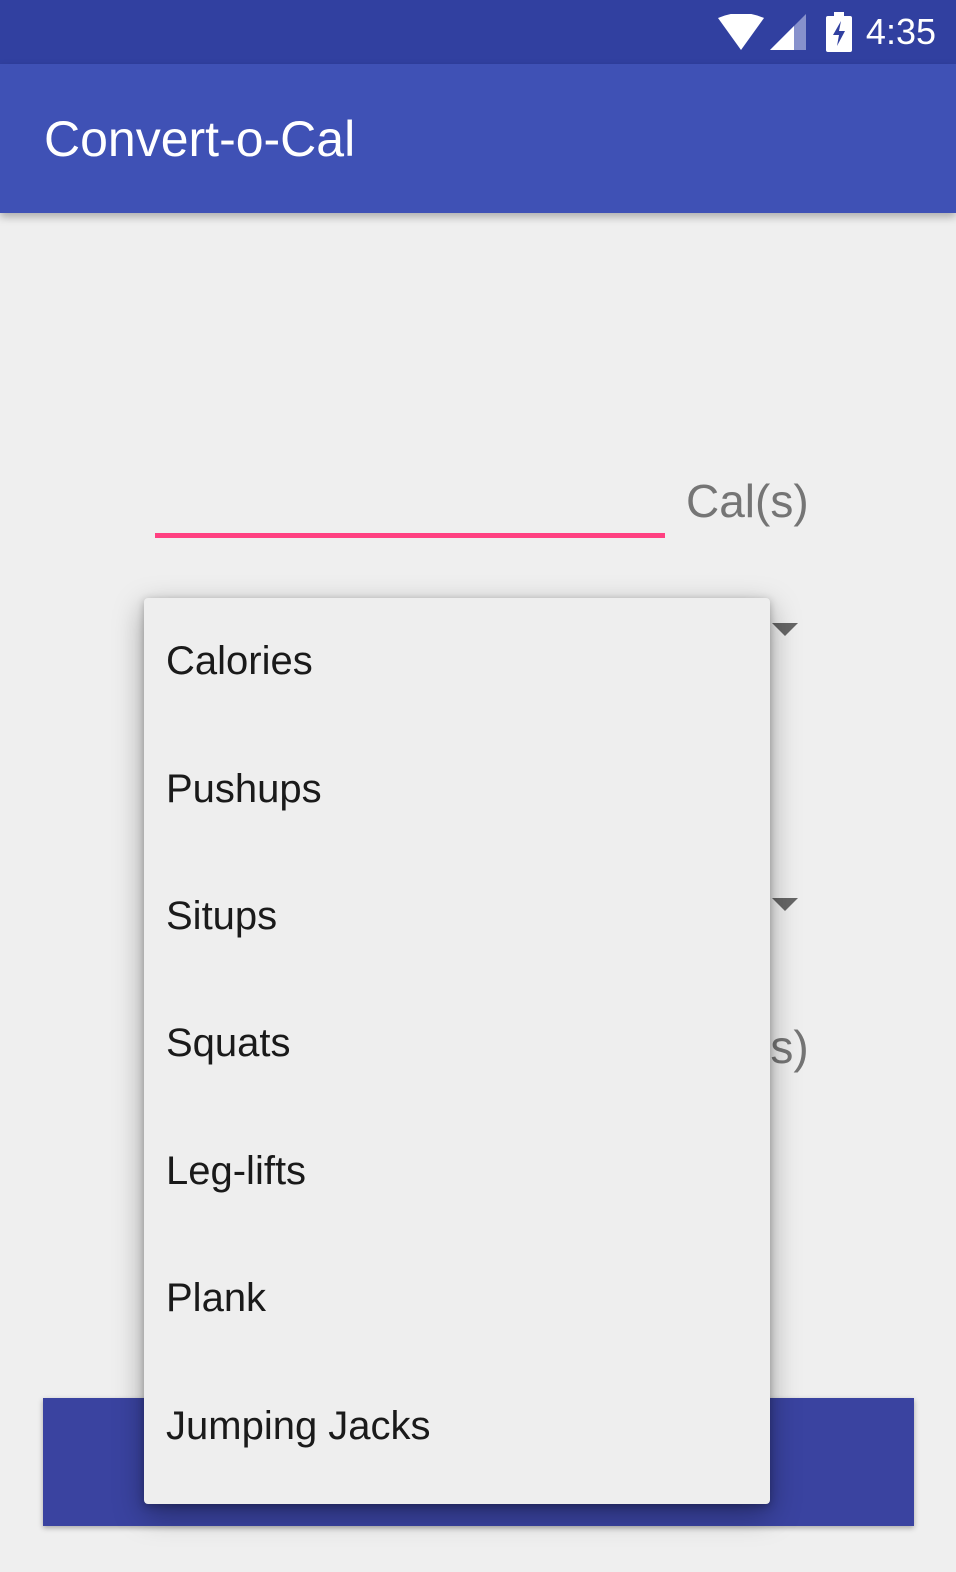  Describe the element at coordinates (900, 31) in the screenshot. I see `clock: 4:35` at that location.